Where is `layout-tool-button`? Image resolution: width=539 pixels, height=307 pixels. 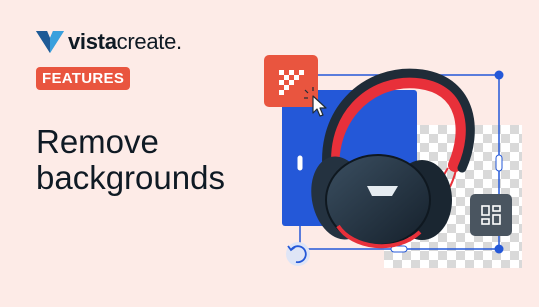
layout-tool-button is located at coordinates (491, 215).